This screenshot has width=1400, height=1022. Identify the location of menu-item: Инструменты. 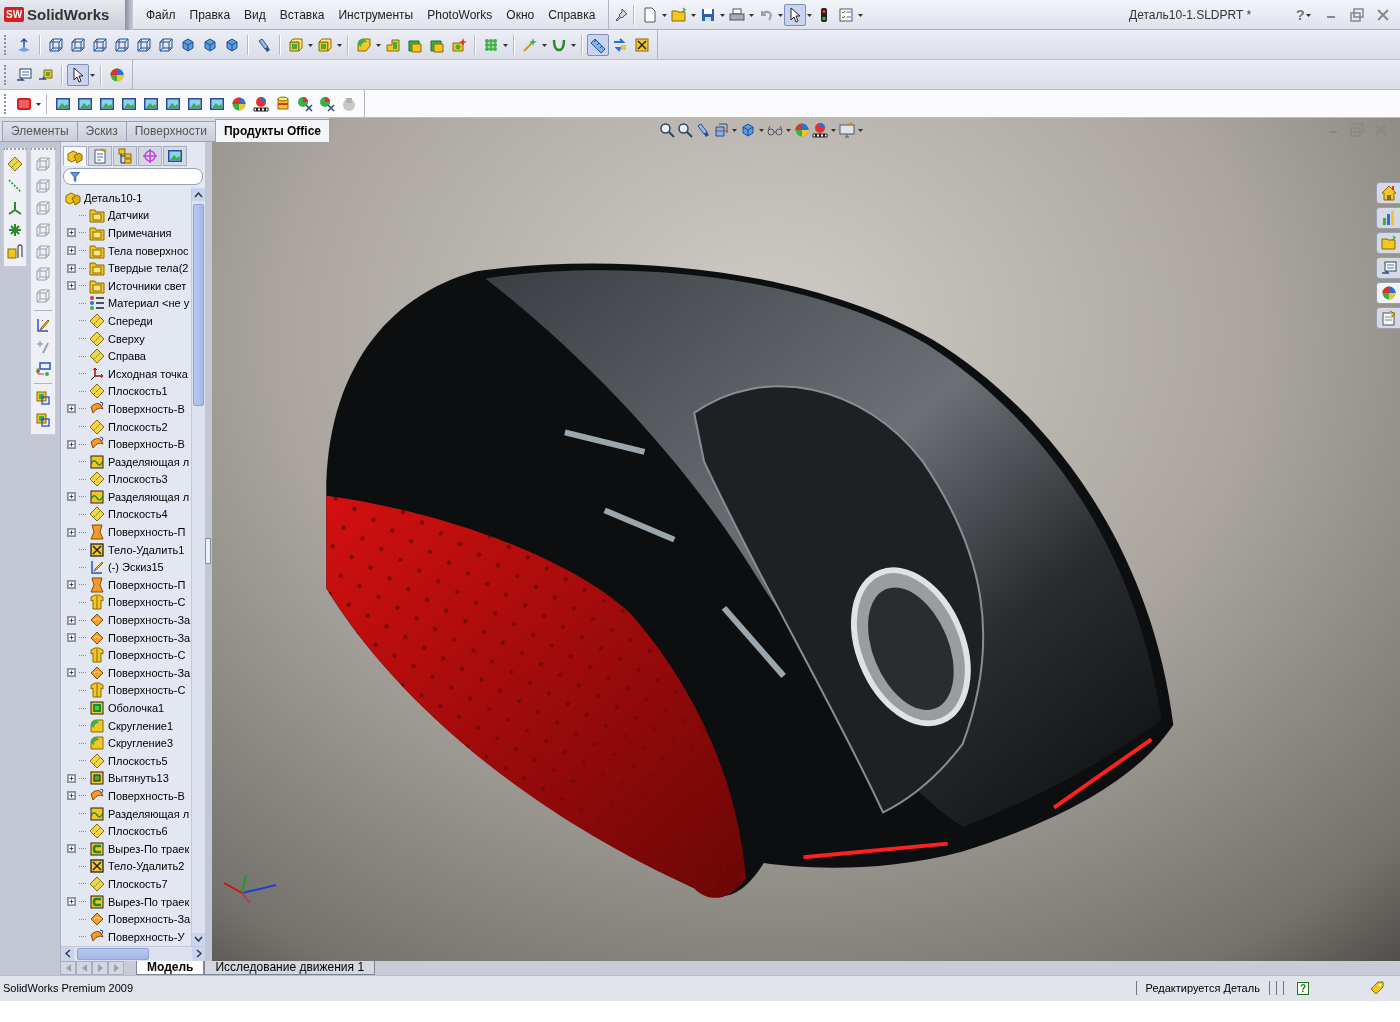
(376, 14).